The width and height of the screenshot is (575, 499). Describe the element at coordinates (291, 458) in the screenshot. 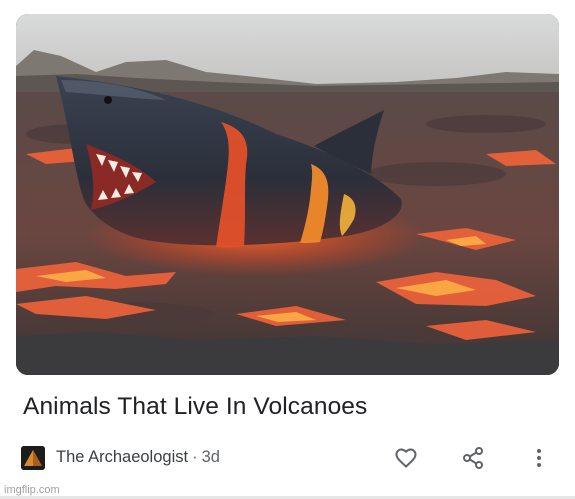

I see `article-meta-row: The Archaeologist · 3d` at that location.